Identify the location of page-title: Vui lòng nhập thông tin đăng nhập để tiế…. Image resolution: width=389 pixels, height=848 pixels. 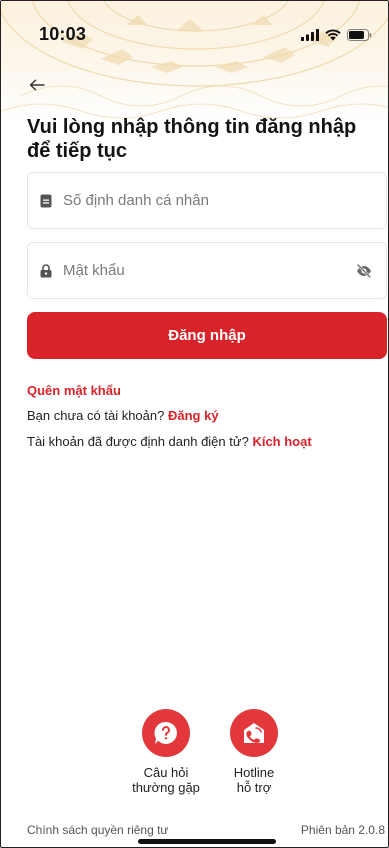
(192, 139).